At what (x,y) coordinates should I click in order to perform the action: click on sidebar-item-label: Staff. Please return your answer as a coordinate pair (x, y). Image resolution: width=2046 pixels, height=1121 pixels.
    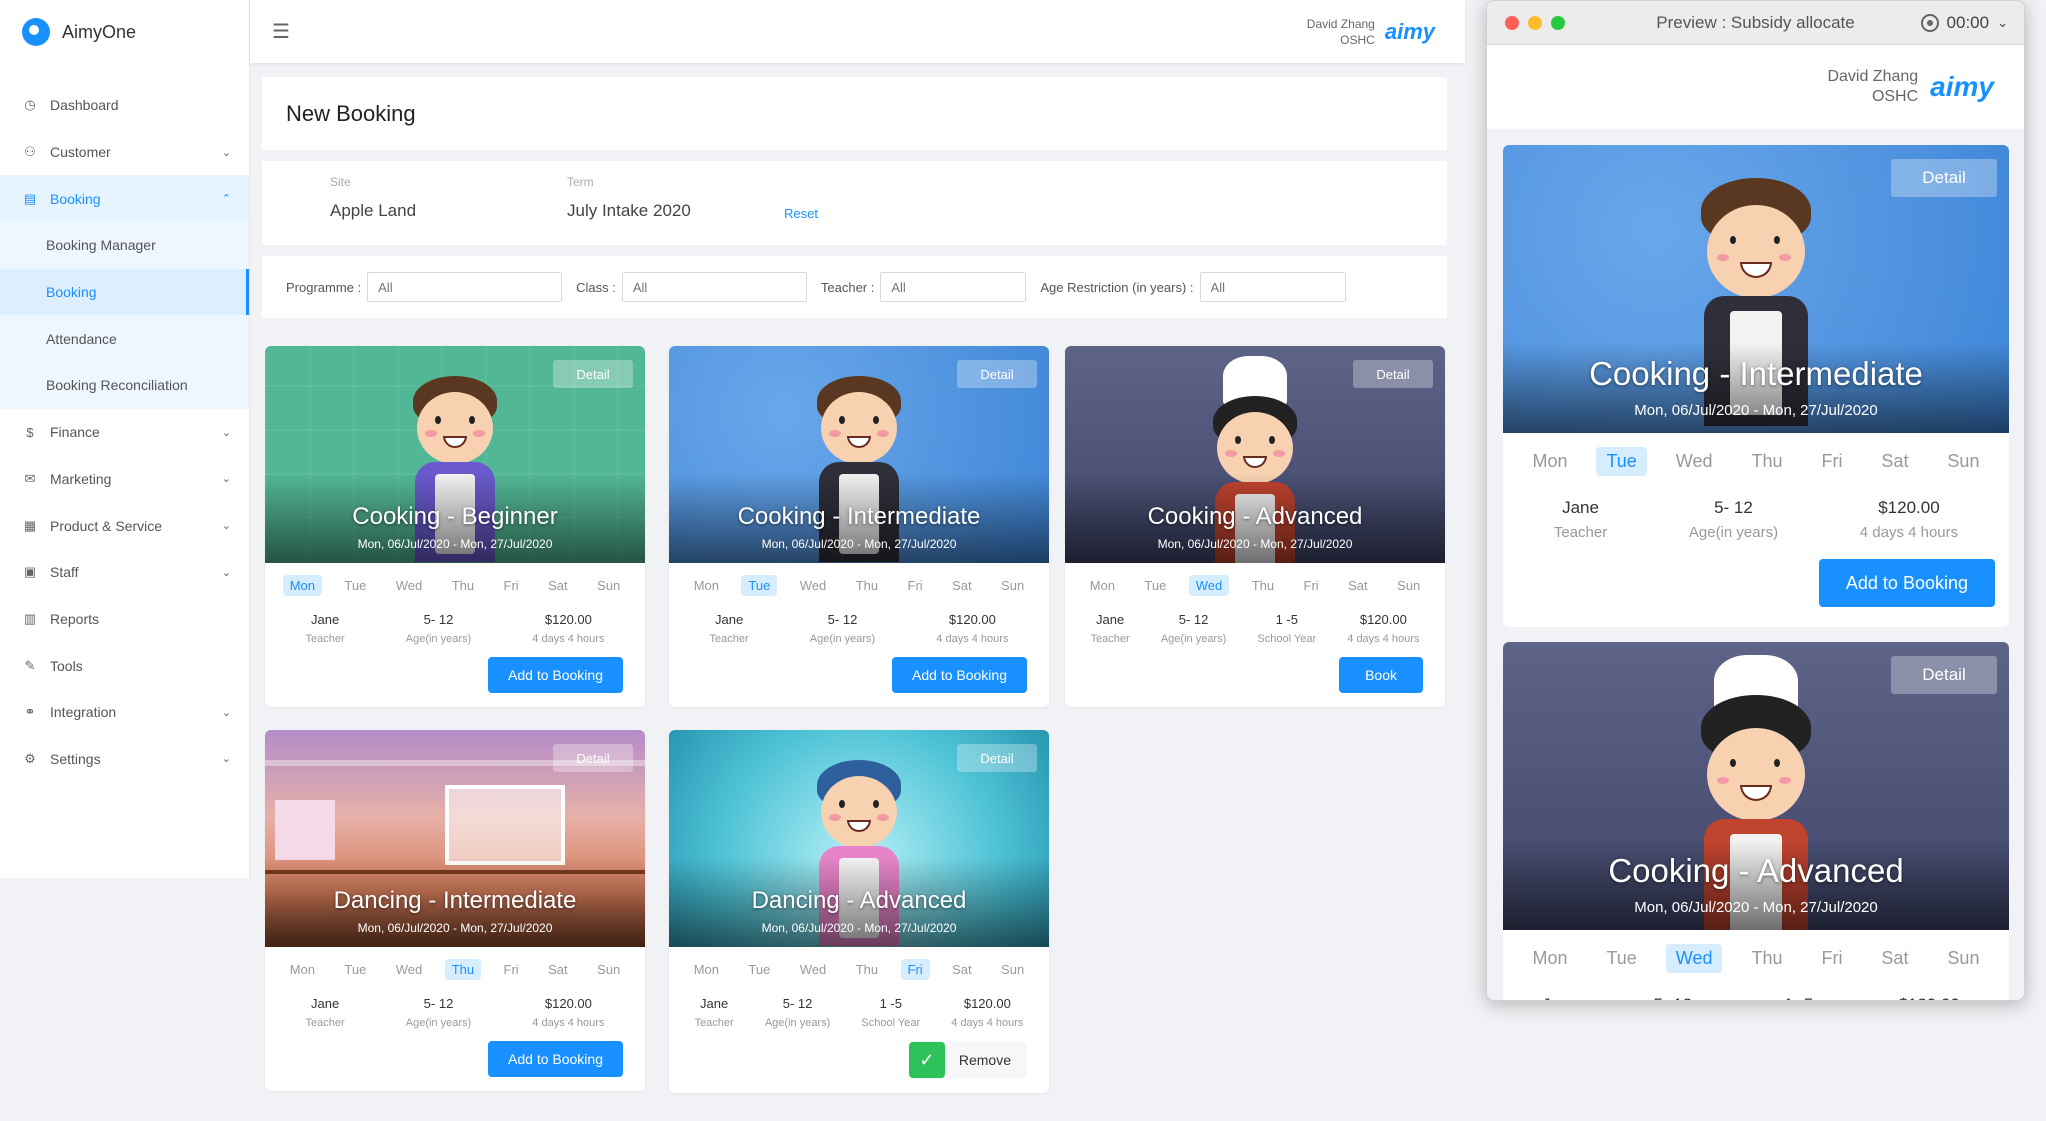
    Looking at the image, I should click on (64, 572).